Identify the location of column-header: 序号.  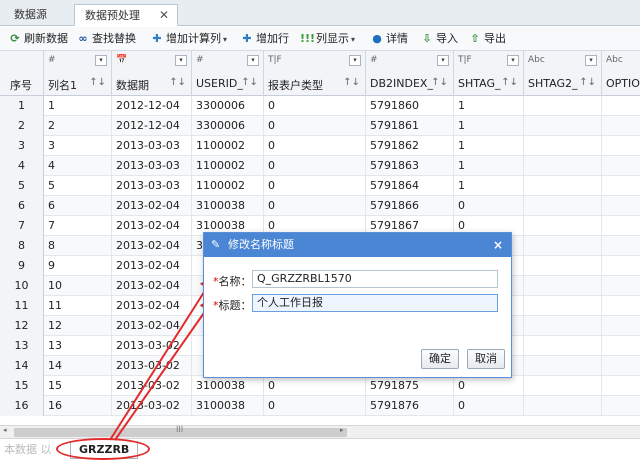
(22, 73).